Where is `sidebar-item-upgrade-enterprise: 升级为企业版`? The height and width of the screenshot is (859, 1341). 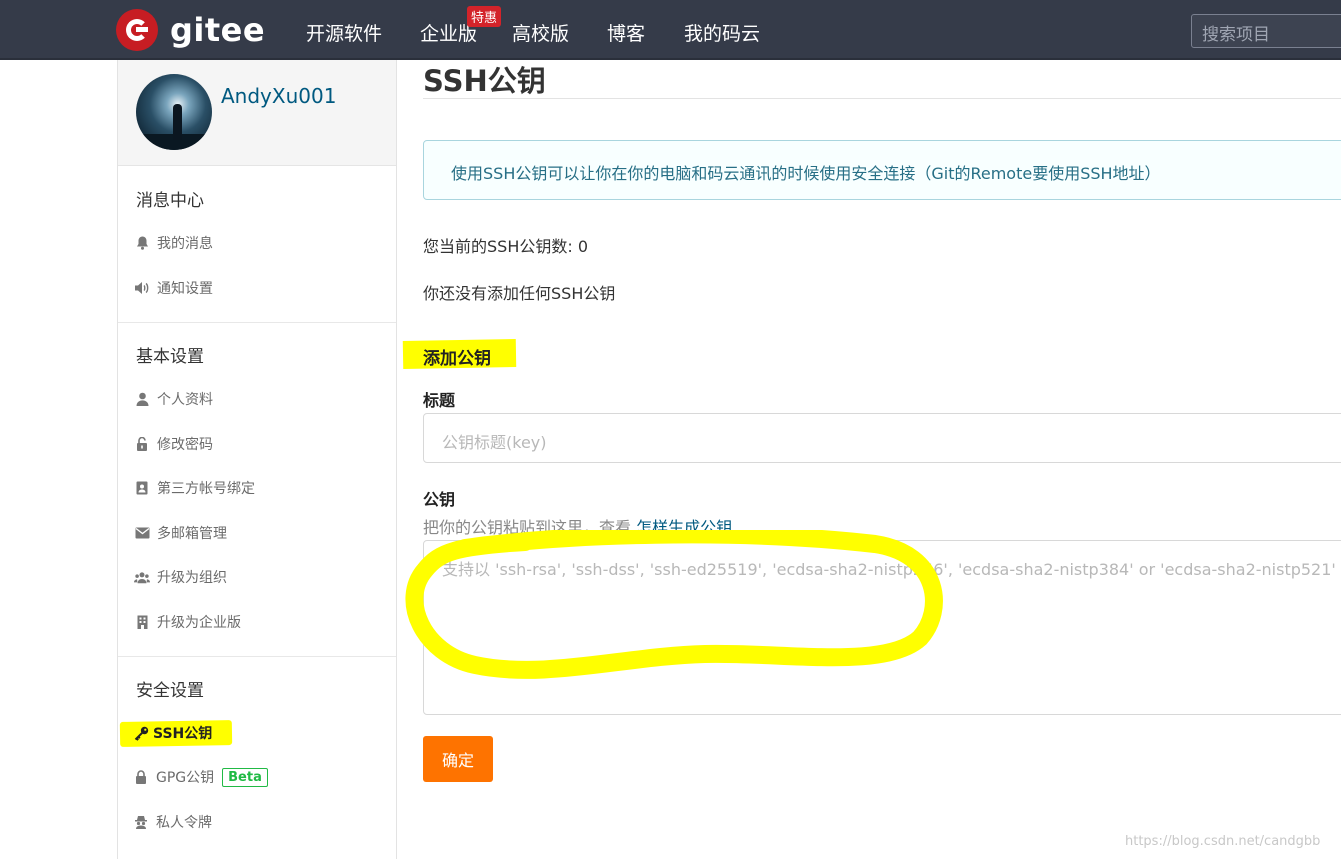 sidebar-item-upgrade-enterprise: 升级为企业版 is located at coordinates (187, 622).